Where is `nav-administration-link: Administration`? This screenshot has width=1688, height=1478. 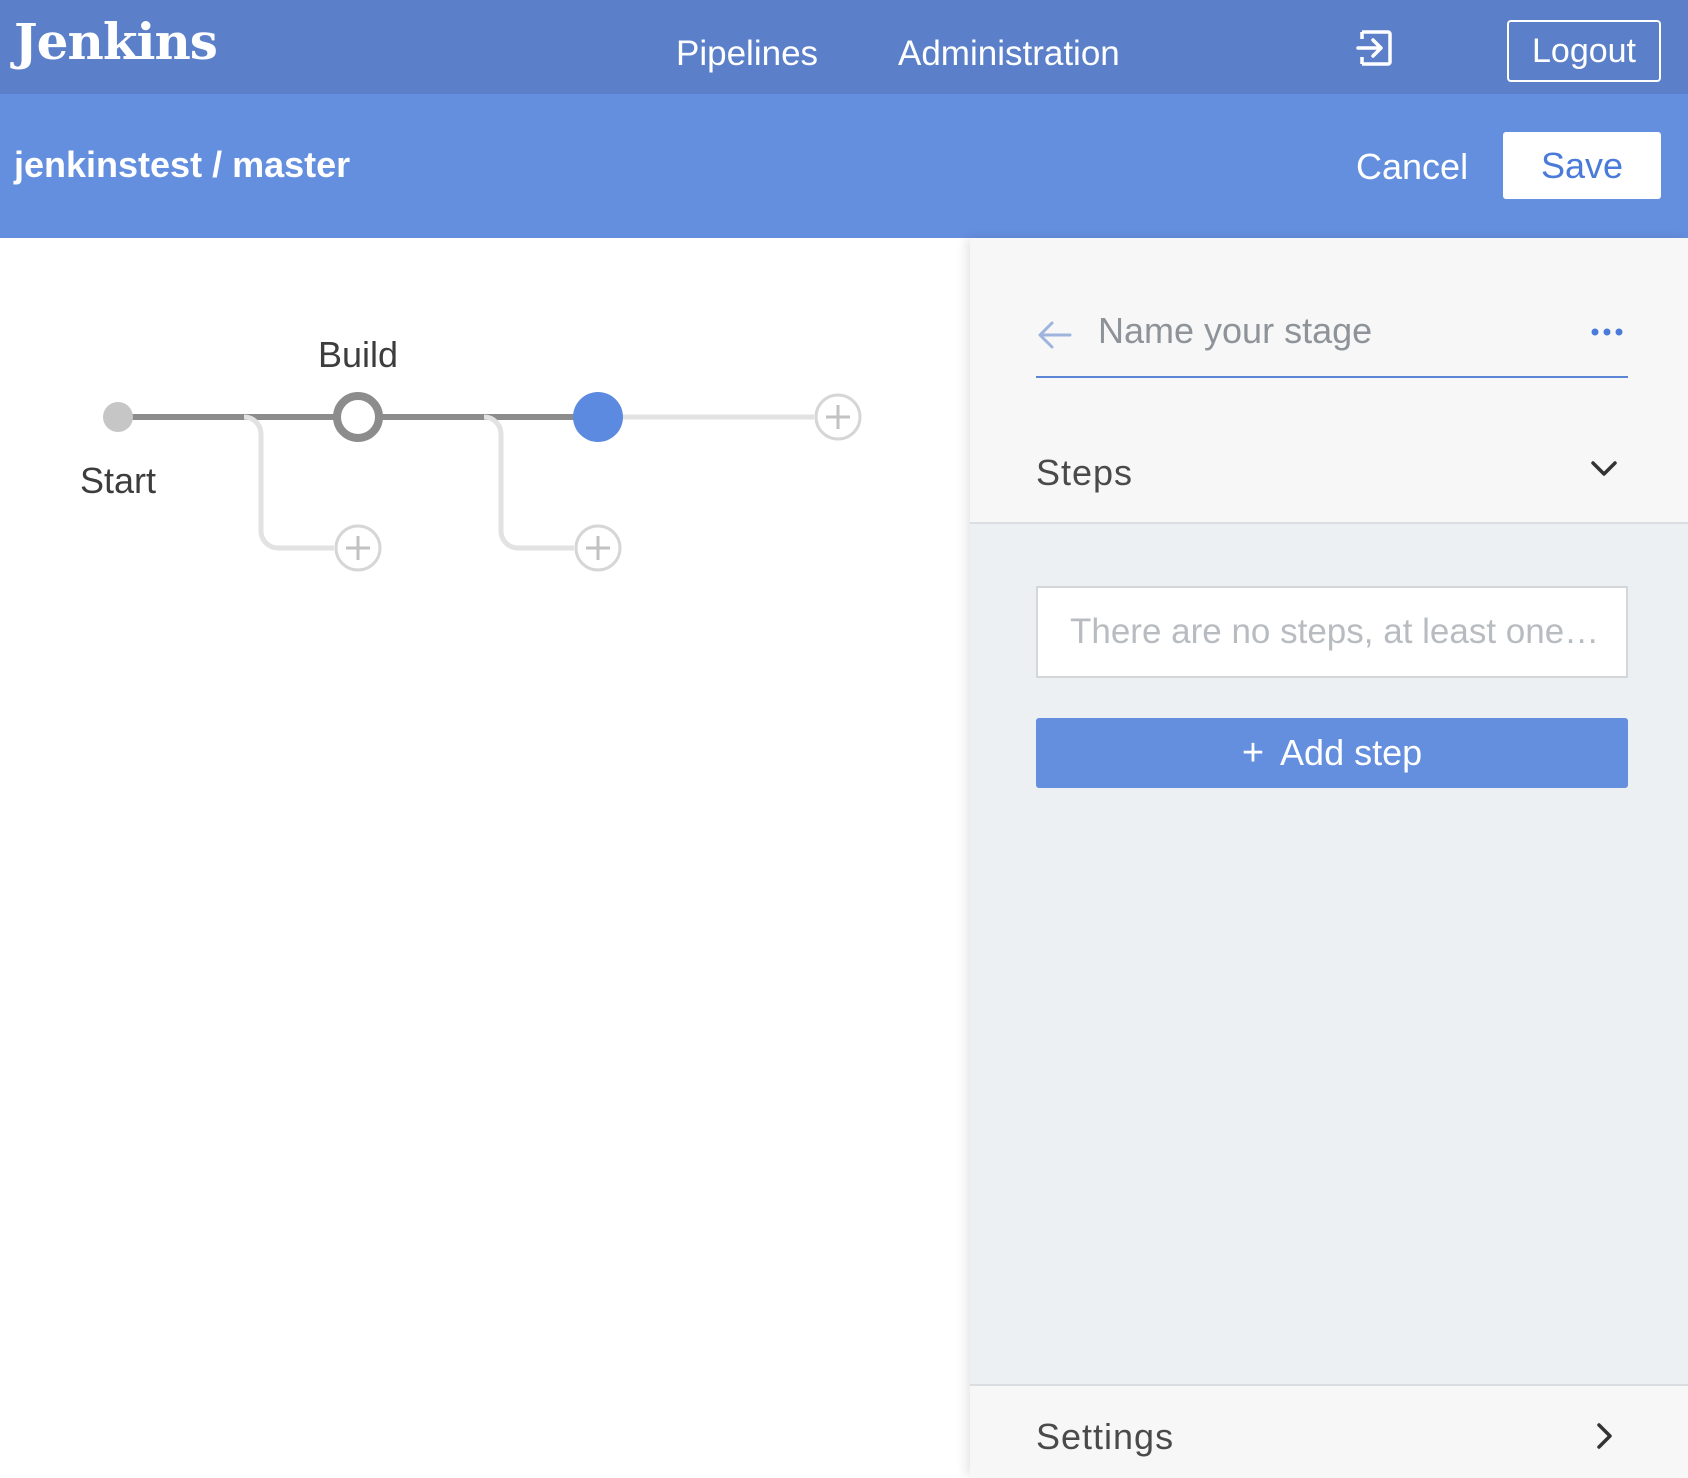 nav-administration-link: Administration is located at coordinates (1009, 54).